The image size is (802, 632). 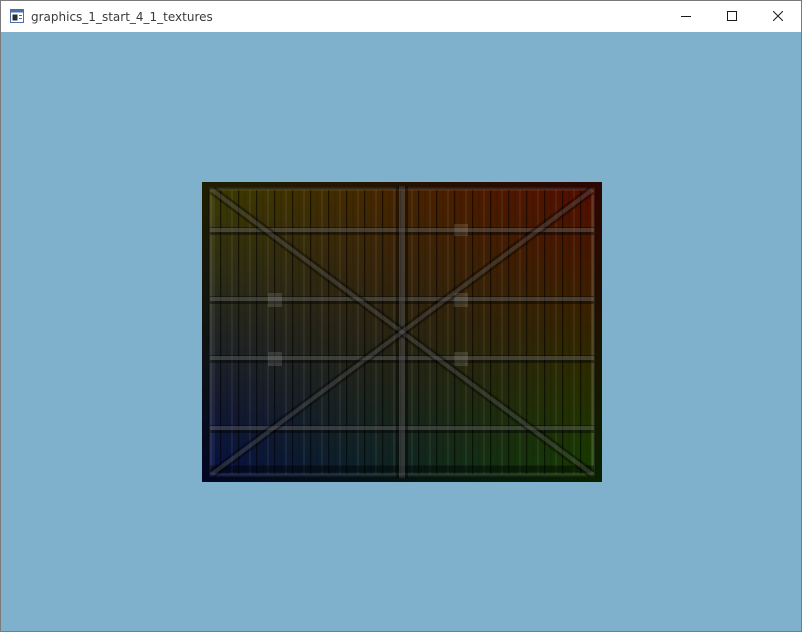 I want to click on maximize-button, so click(x=732, y=16).